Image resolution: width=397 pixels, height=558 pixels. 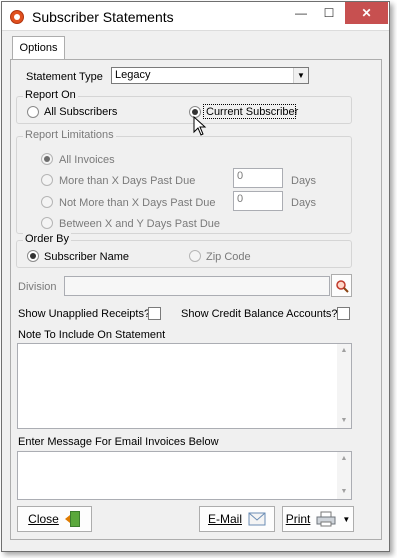 What do you see at coordinates (366, 13) in the screenshot?
I see `window-close-button: ✕` at bounding box center [366, 13].